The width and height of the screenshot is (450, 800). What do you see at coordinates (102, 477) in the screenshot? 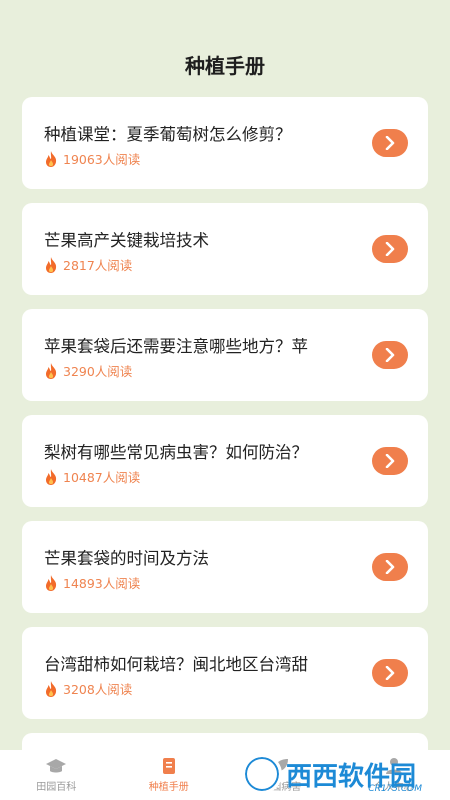
I see `read-count-text: 10487人阅读` at bounding box center [102, 477].